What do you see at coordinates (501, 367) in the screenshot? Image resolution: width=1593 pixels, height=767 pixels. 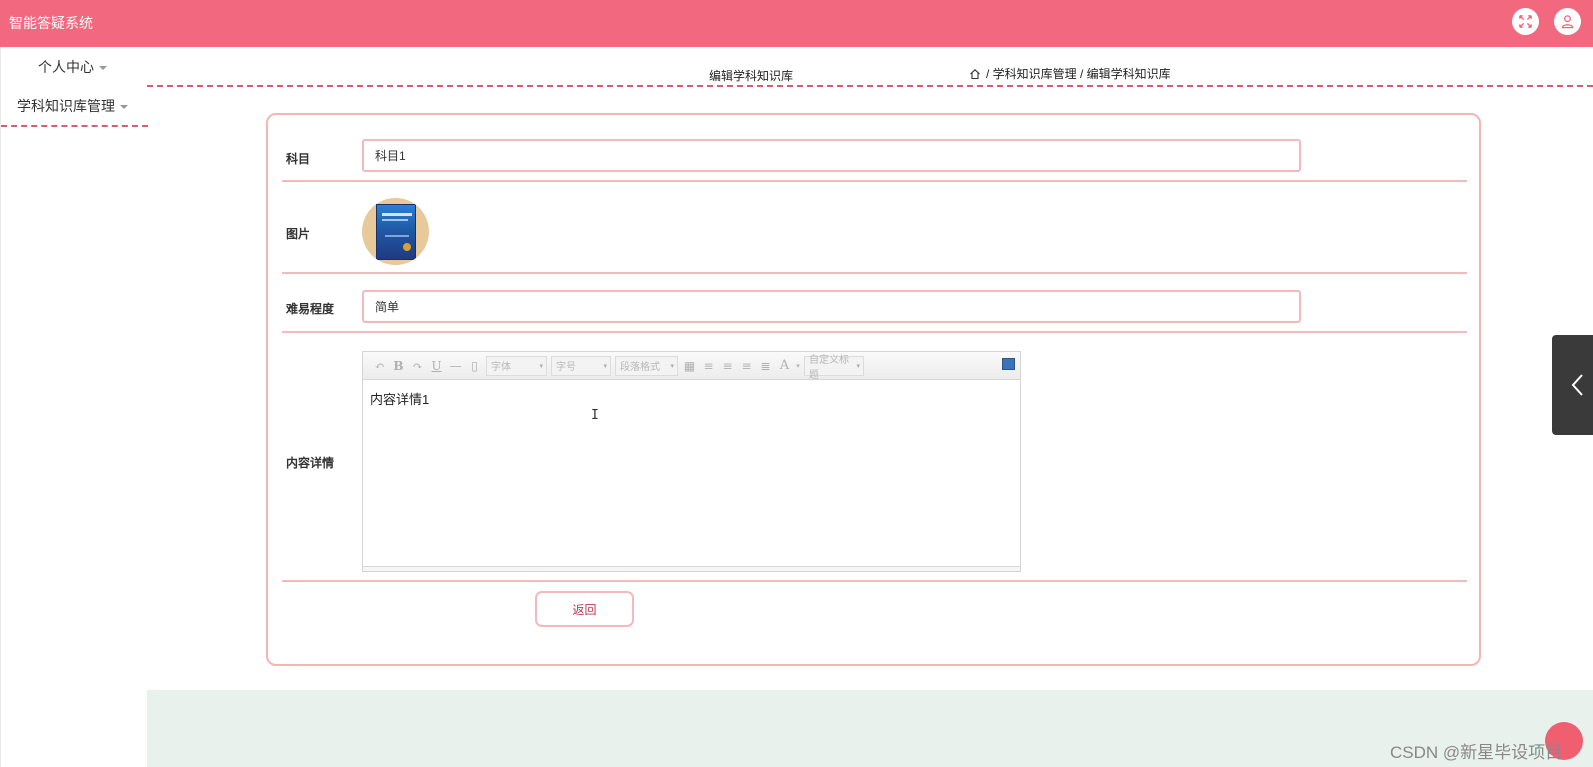 I see `font-family-label: 字体` at bounding box center [501, 367].